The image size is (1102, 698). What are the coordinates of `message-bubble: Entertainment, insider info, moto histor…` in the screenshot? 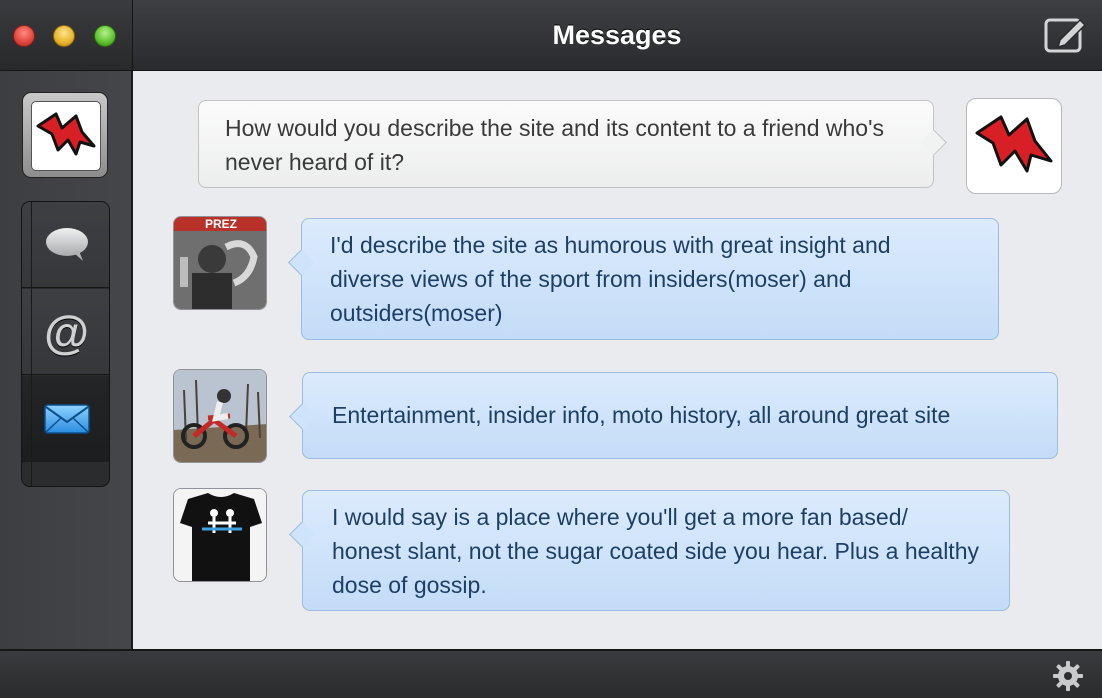 It's located at (673, 415).